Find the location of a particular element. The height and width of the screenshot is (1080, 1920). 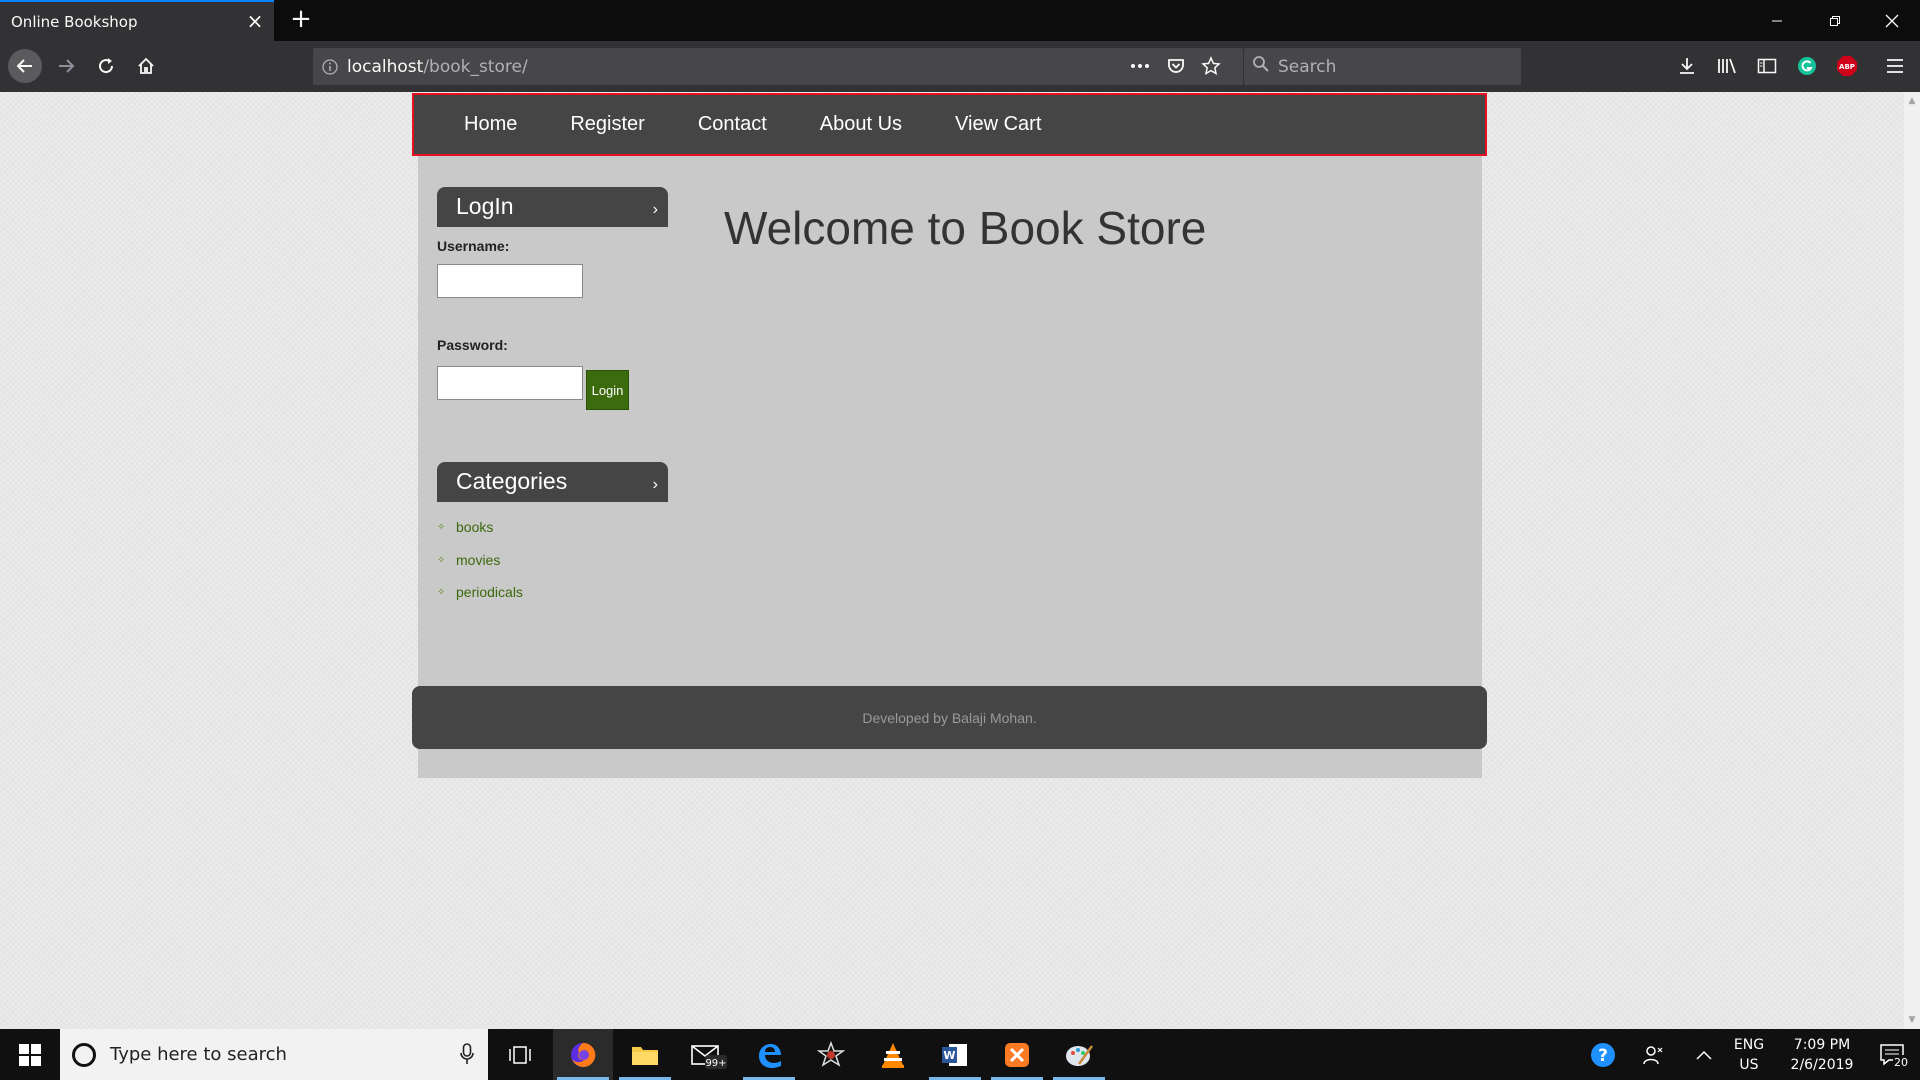

taskbar-search-placeholder: Type here to search is located at coordinates (198, 1054).